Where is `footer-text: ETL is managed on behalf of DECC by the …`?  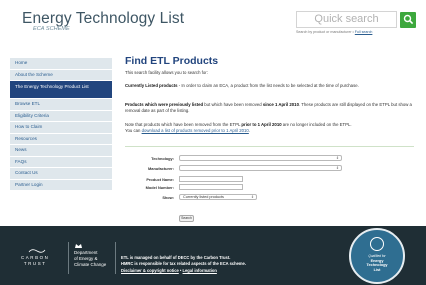 footer-text: ETL is managed on behalf of DECC by the … is located at coordinates (183, 264).